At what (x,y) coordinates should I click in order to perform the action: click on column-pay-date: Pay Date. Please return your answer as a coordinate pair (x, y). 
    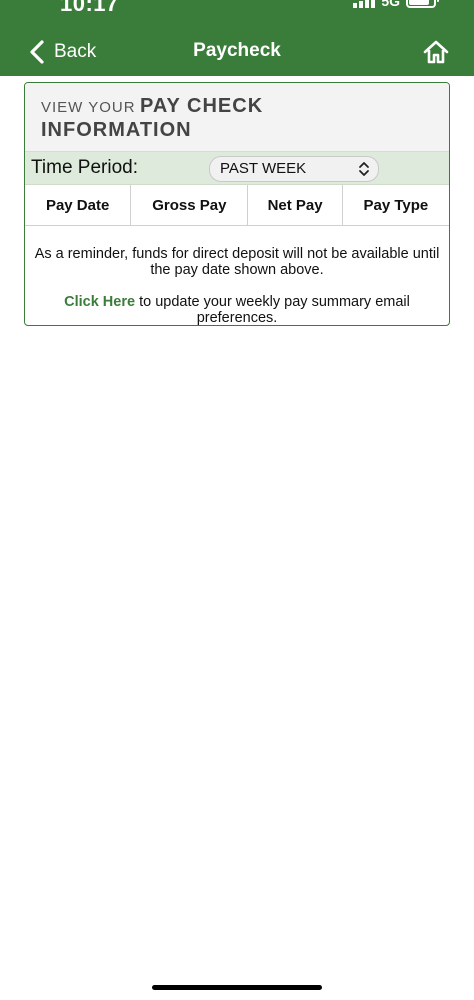
    Looking at the image, I should click on (78, 205).